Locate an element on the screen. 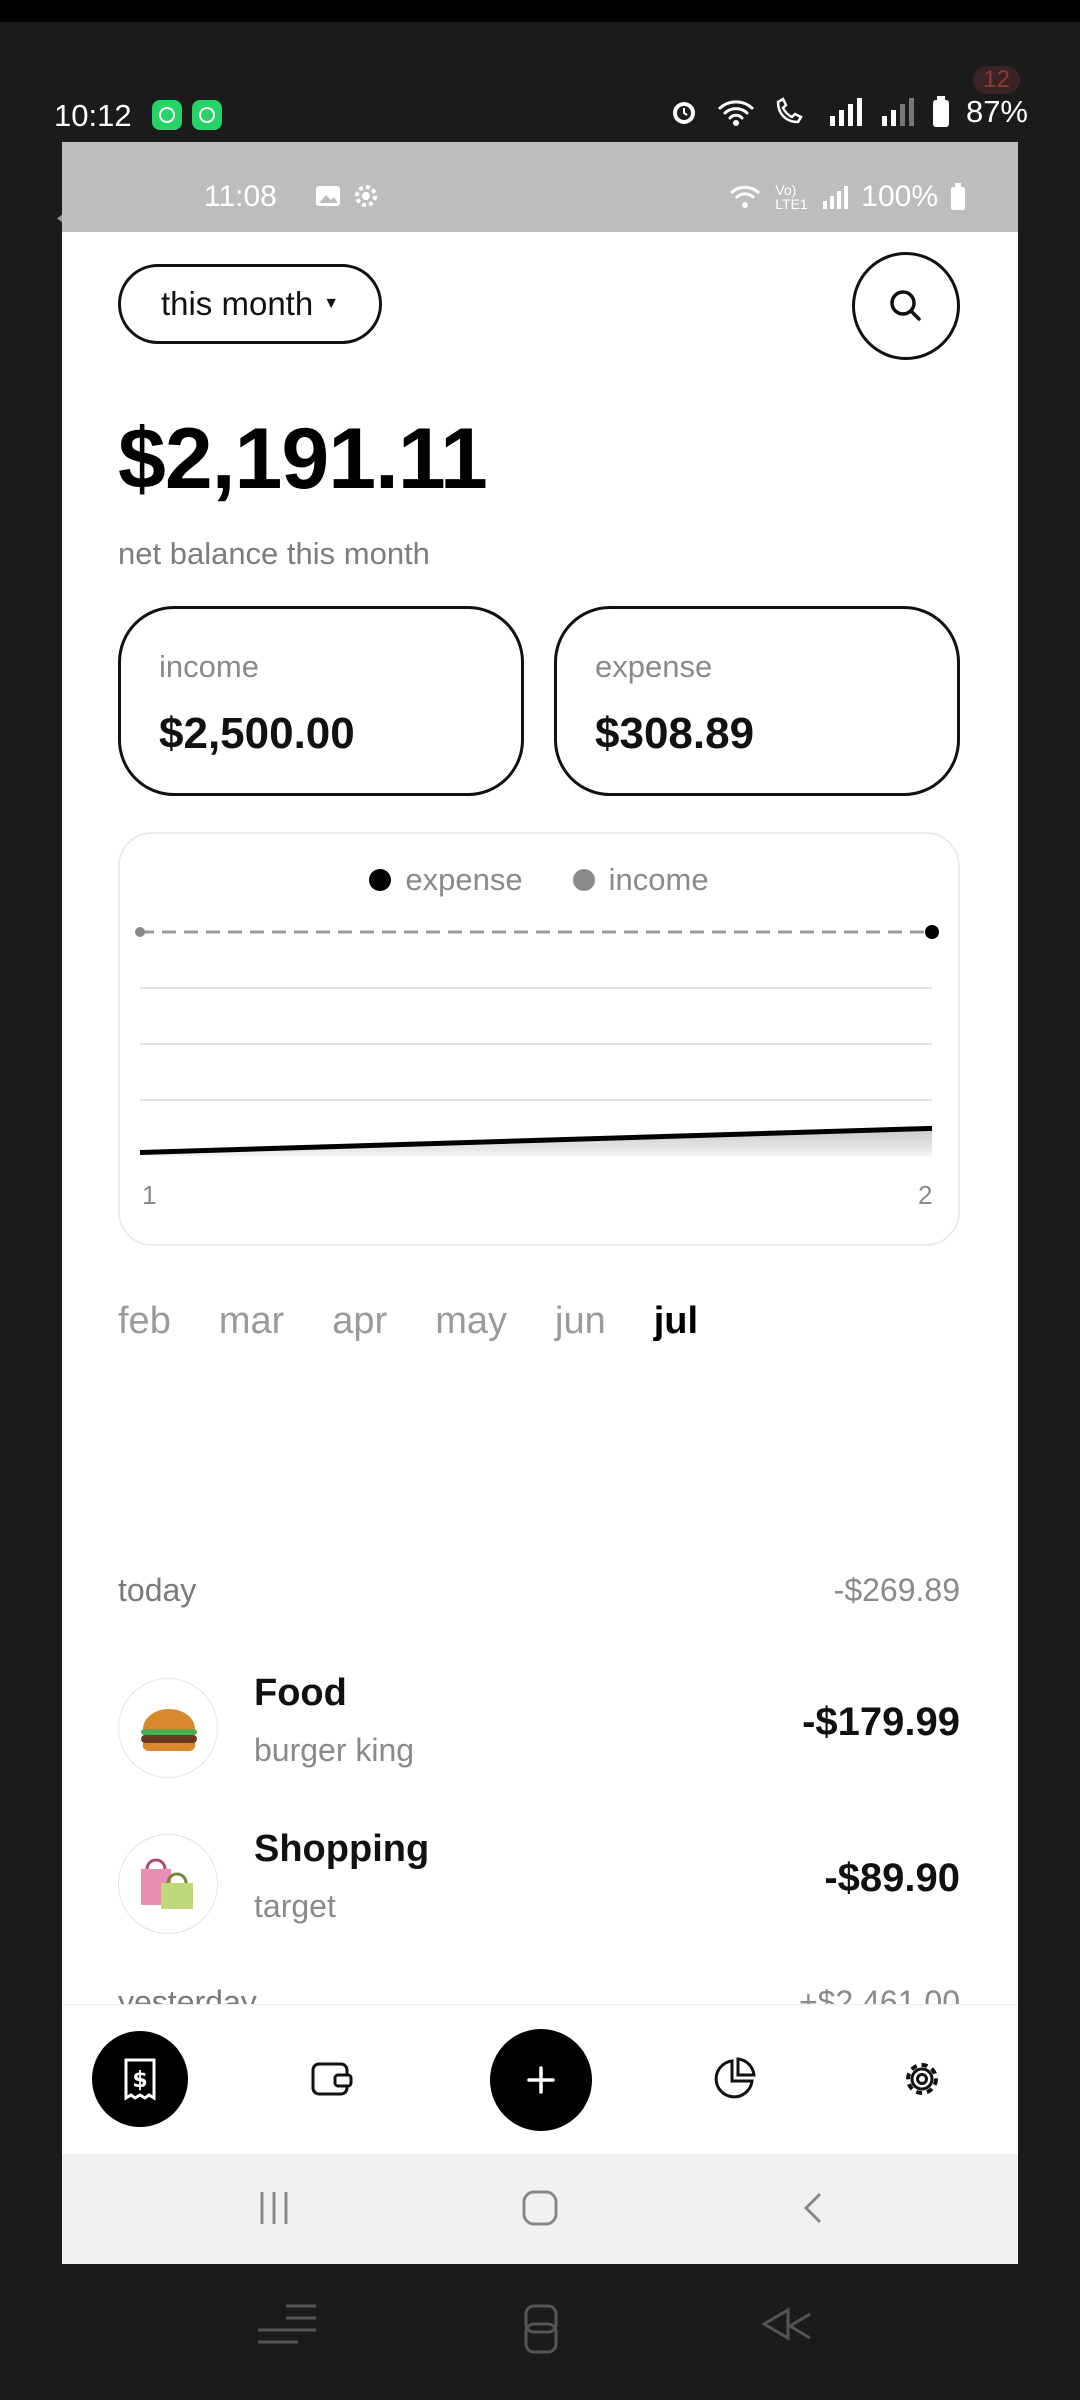 The image size is (1080, 2400). transaction-amount: -$179.99 is located at coordinates (881, 1722).